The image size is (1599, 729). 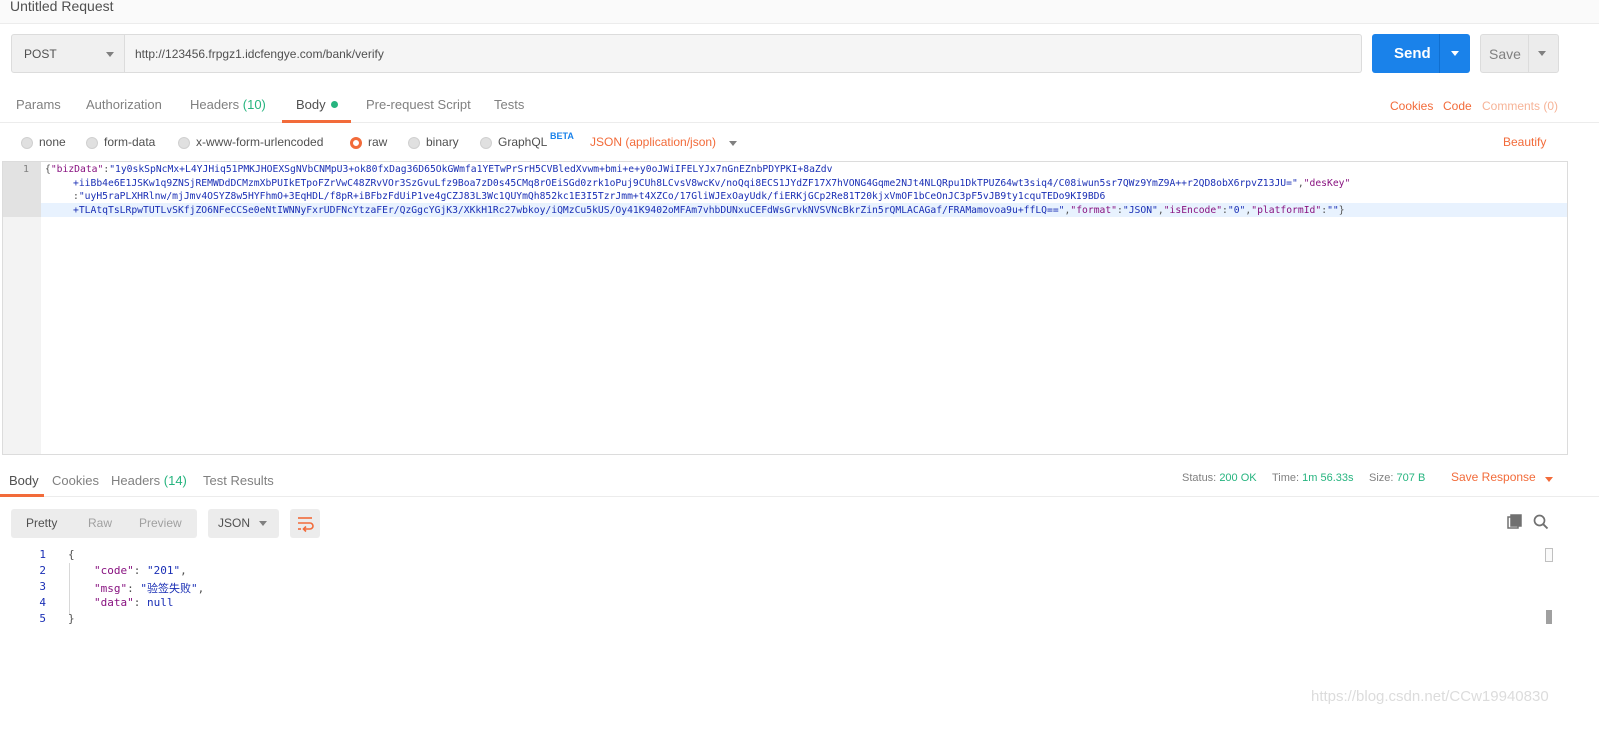 What do you see at coordinates (1549, 555) in the screenshot?
I see `response-scrollbar` at bounding box center [1549, 555].